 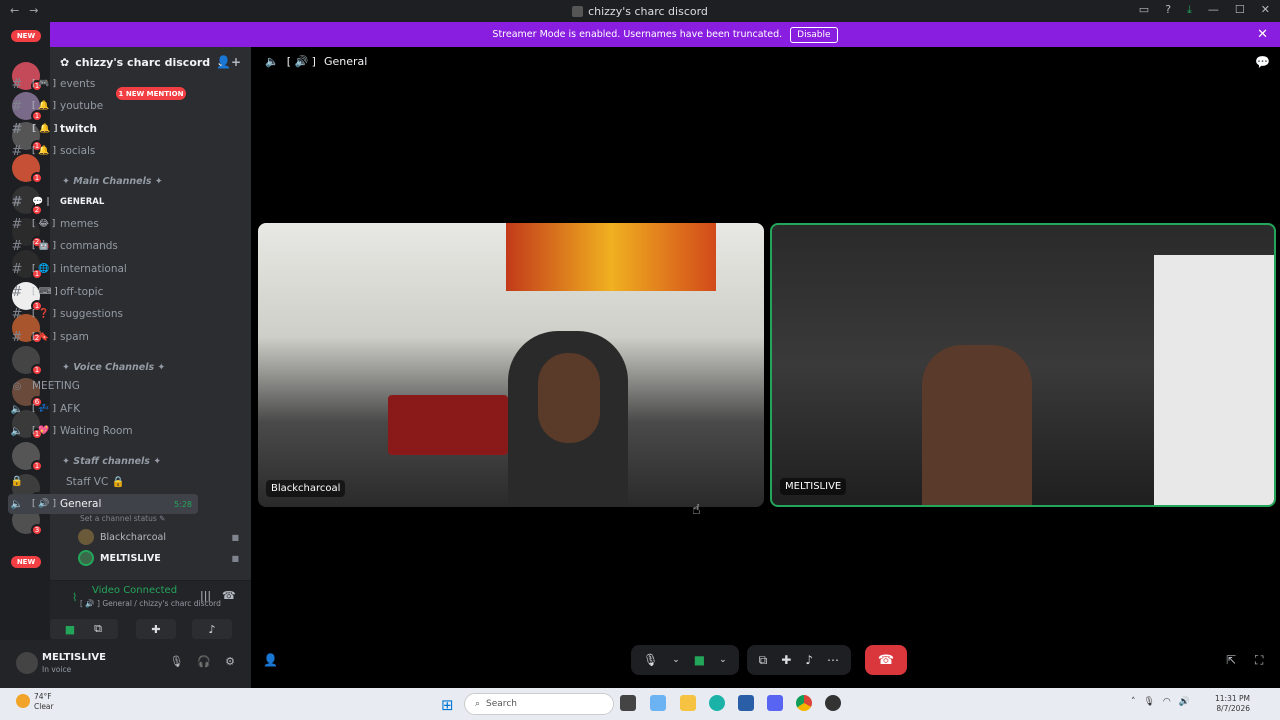 I want to click on channel-afk: 🔈 [ 💤 ] AFK, so click(x=103, y=409).